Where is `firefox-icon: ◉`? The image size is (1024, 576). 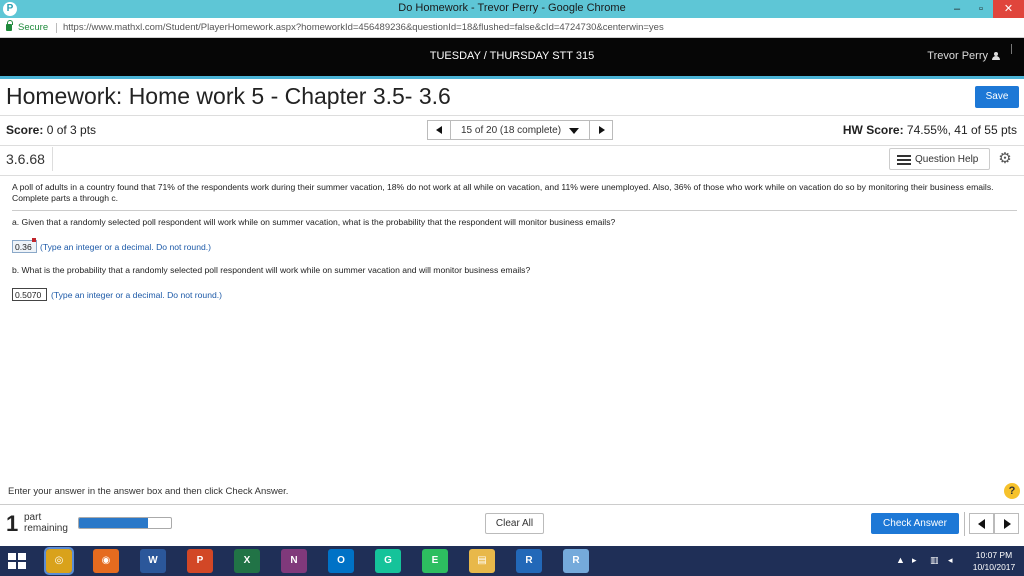 firefox-icon: ◉ is located at coordinates (106, 561).